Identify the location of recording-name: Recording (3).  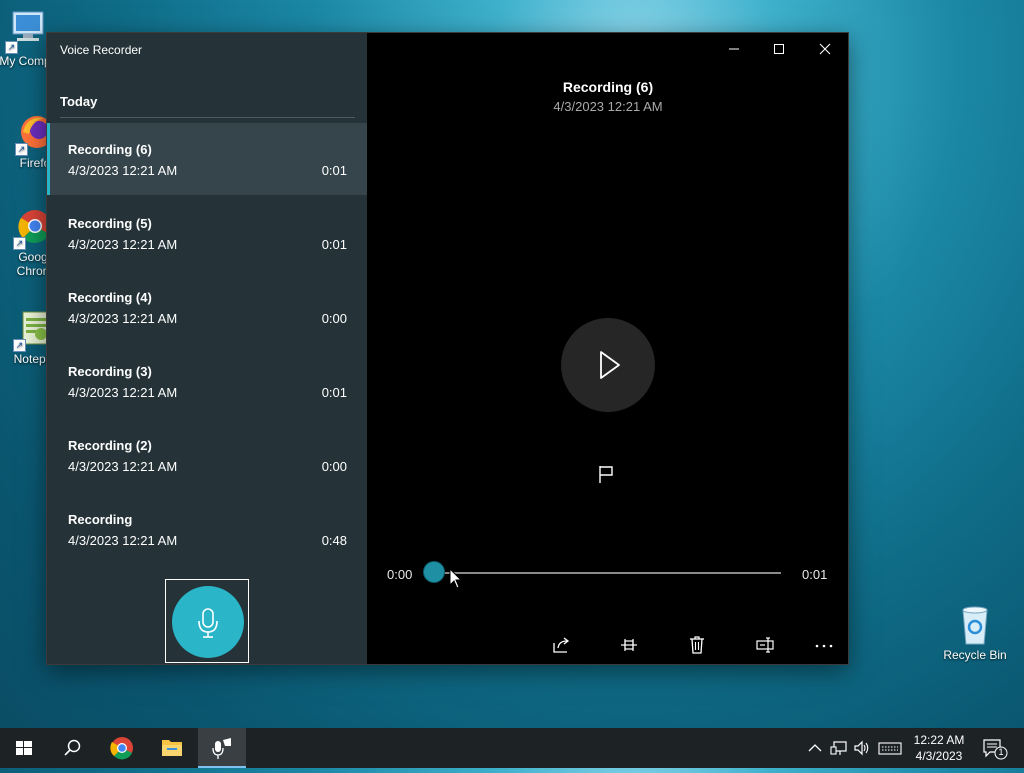
(110, 371).